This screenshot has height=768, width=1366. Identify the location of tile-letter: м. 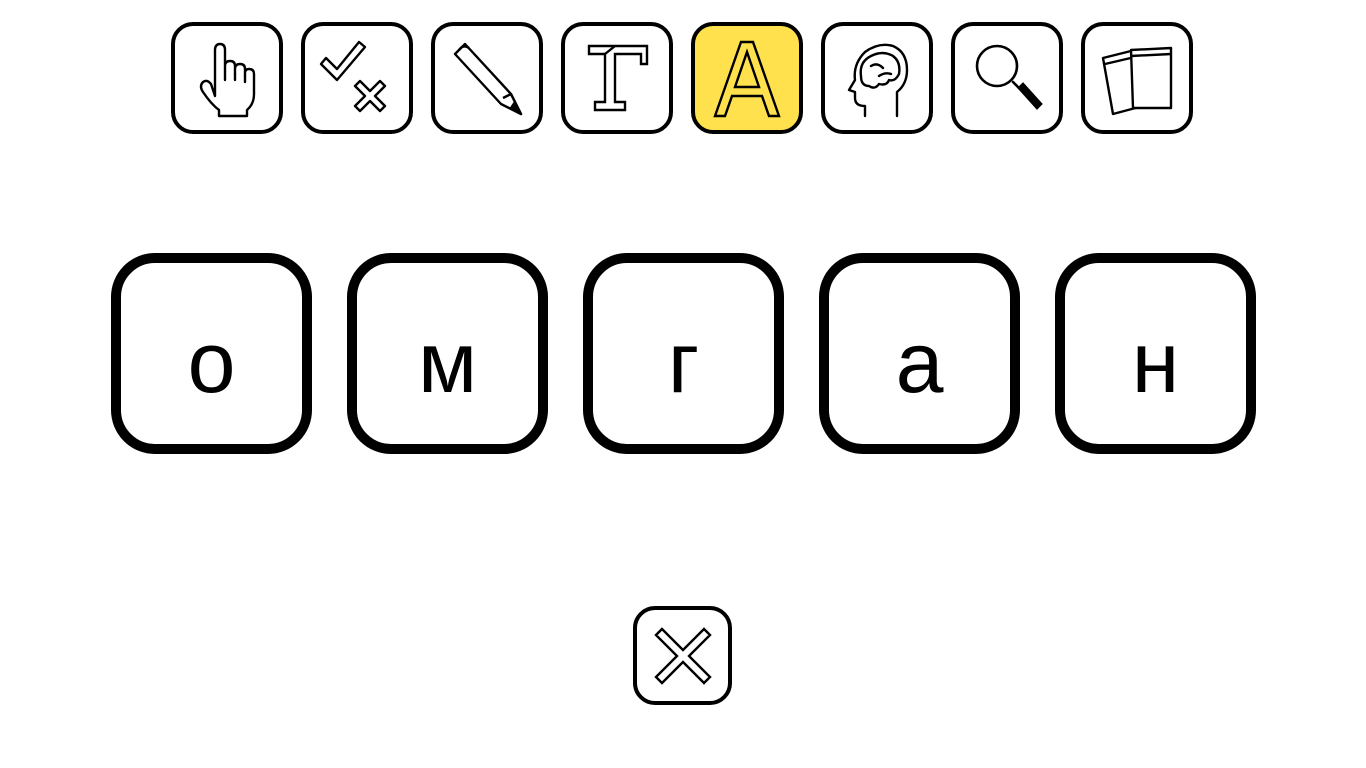
(447, 362).